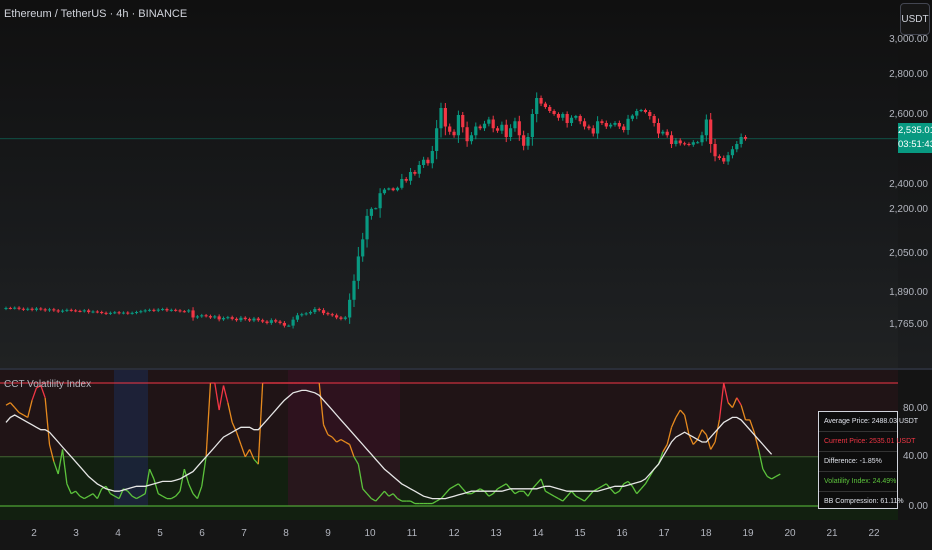 The height and width of the screenshot is (550, 932). Describe the element at coordinates (244, 533) in the screenshot. I see `time-tick-label: 7` at that location.